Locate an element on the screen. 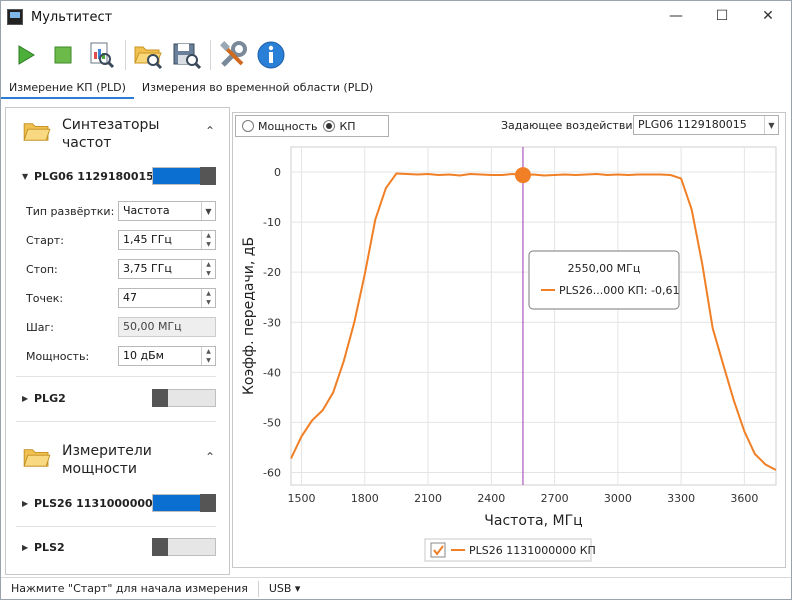  points-value: 47 is located at coordinates (130, 297).